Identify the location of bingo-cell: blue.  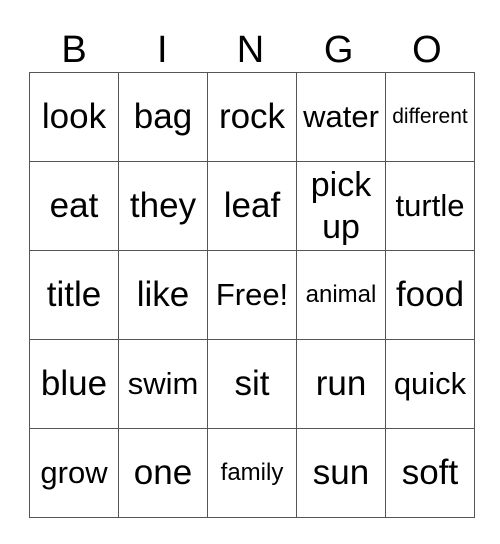
(74, 384).